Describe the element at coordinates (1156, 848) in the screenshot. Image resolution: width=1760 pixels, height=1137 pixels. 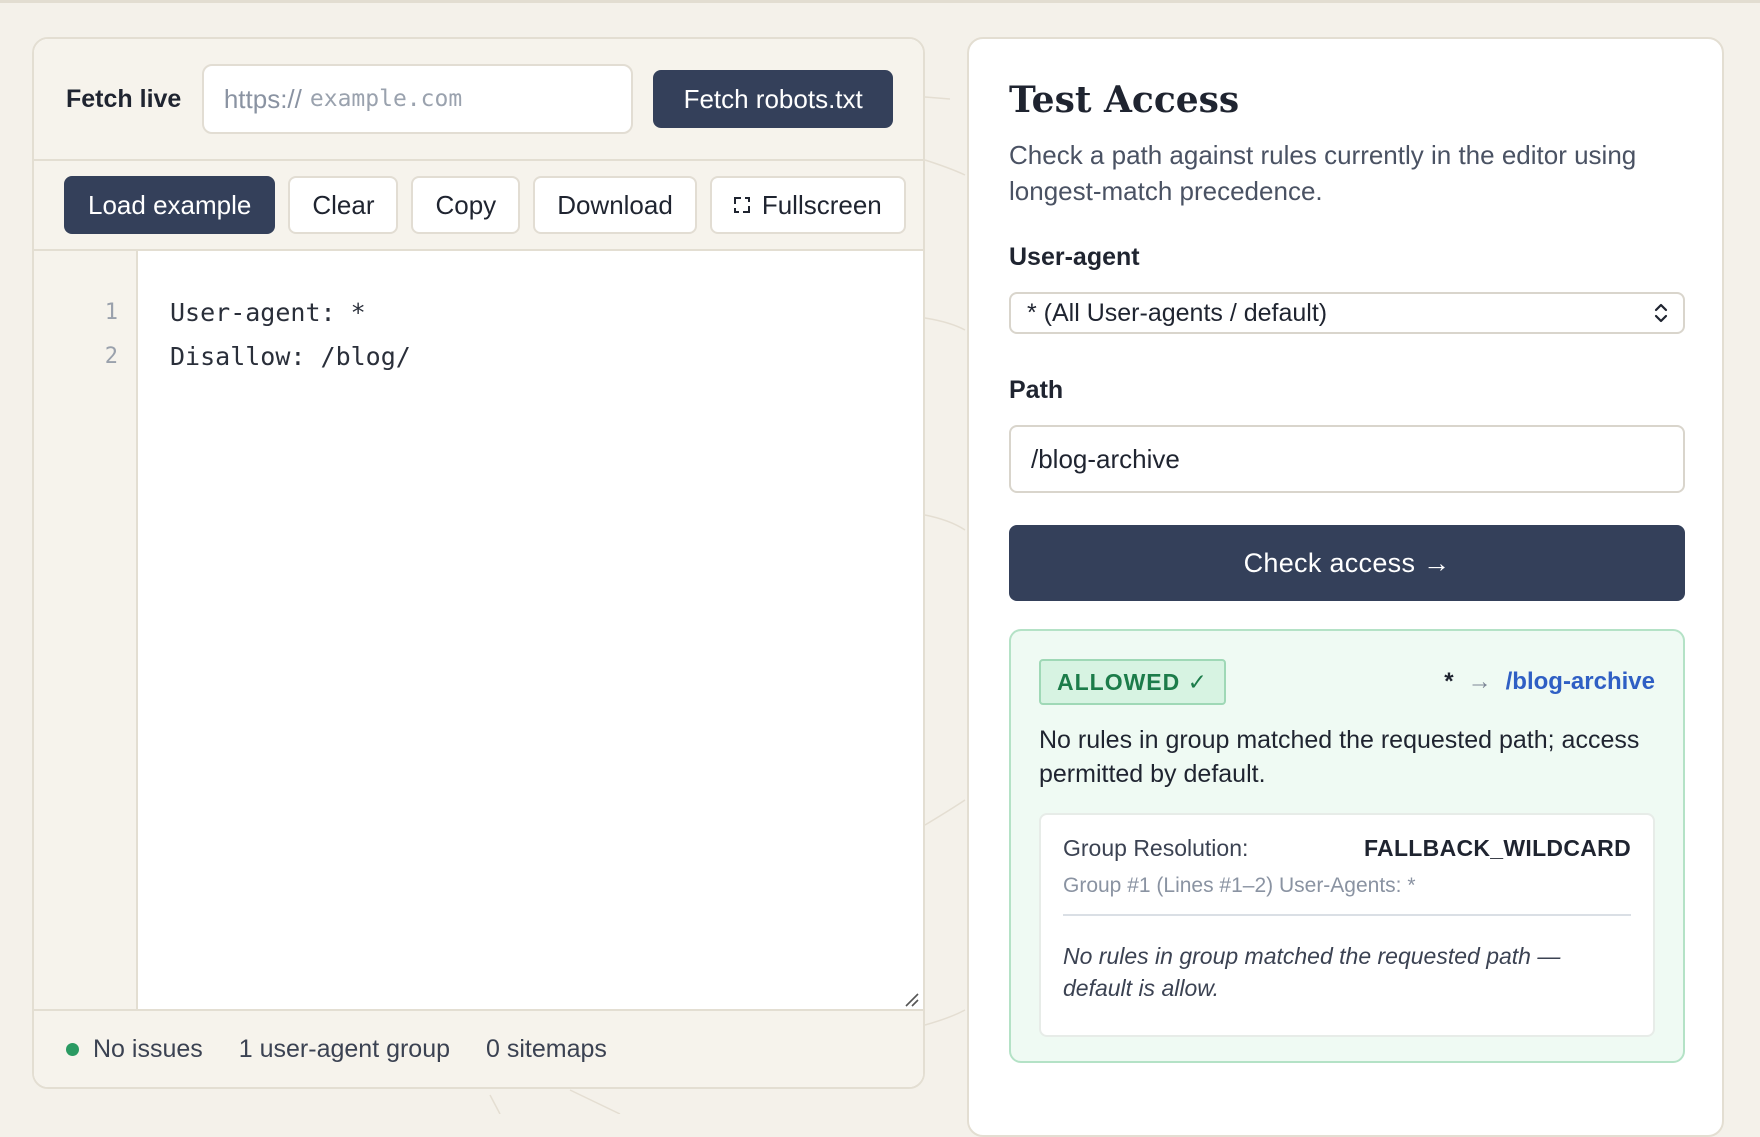
I see `group-resolution-label: Group Resolution:` at that location.